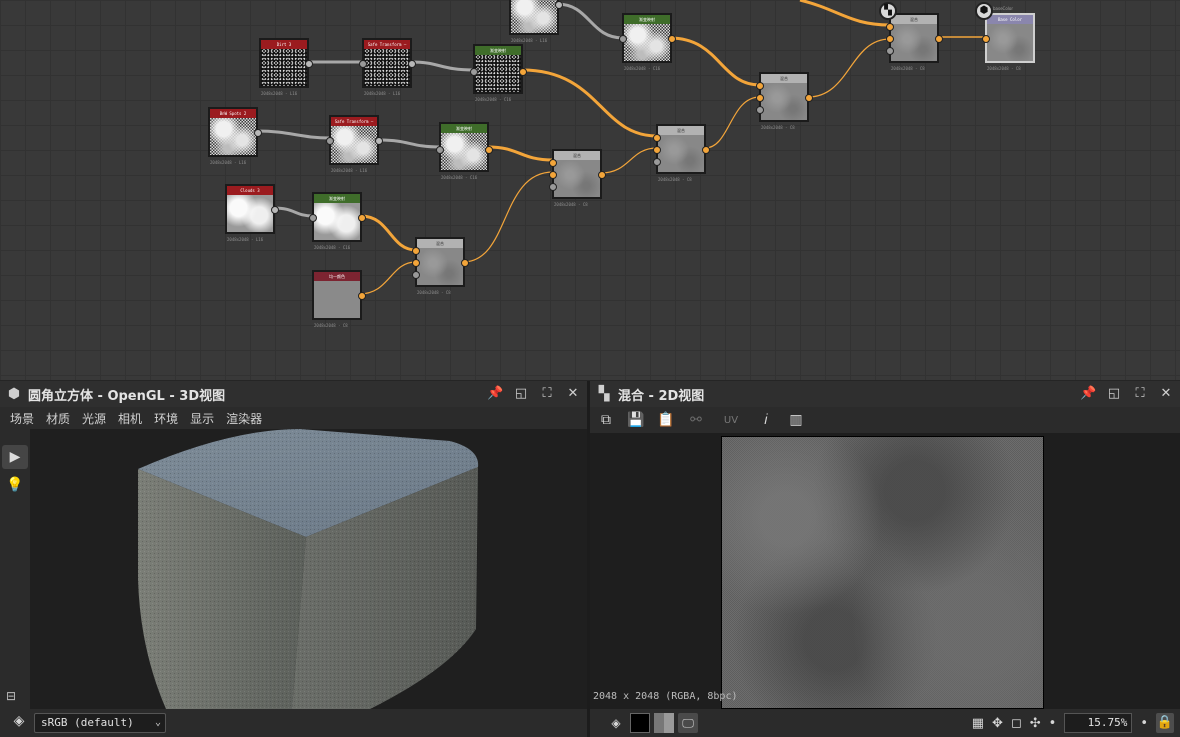  What do you see at coordinates (1035, 723) in the screenshot?
I see `pan-icon: ✣` at bounding box center [1035, 723].